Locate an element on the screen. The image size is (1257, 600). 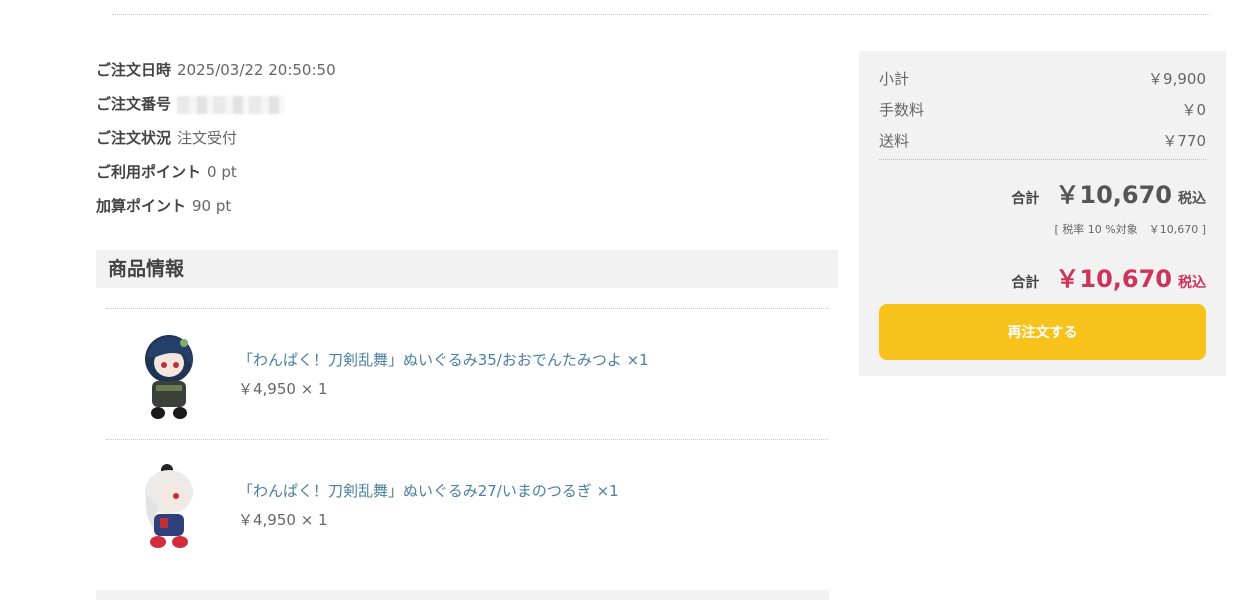
shipping-label: 送料 is located at coordinates (894, 141).